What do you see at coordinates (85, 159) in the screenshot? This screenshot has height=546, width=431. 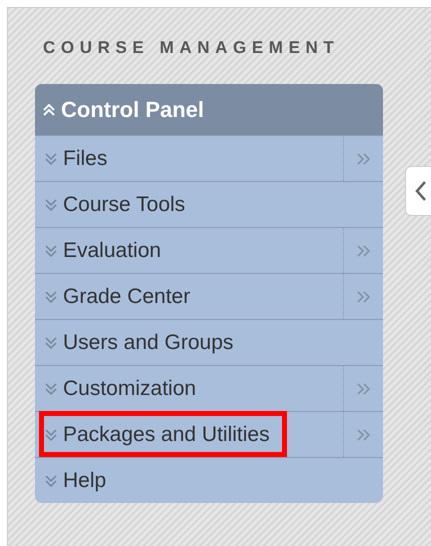 I see `menu-label: Files` at bounding box center [85, 159].